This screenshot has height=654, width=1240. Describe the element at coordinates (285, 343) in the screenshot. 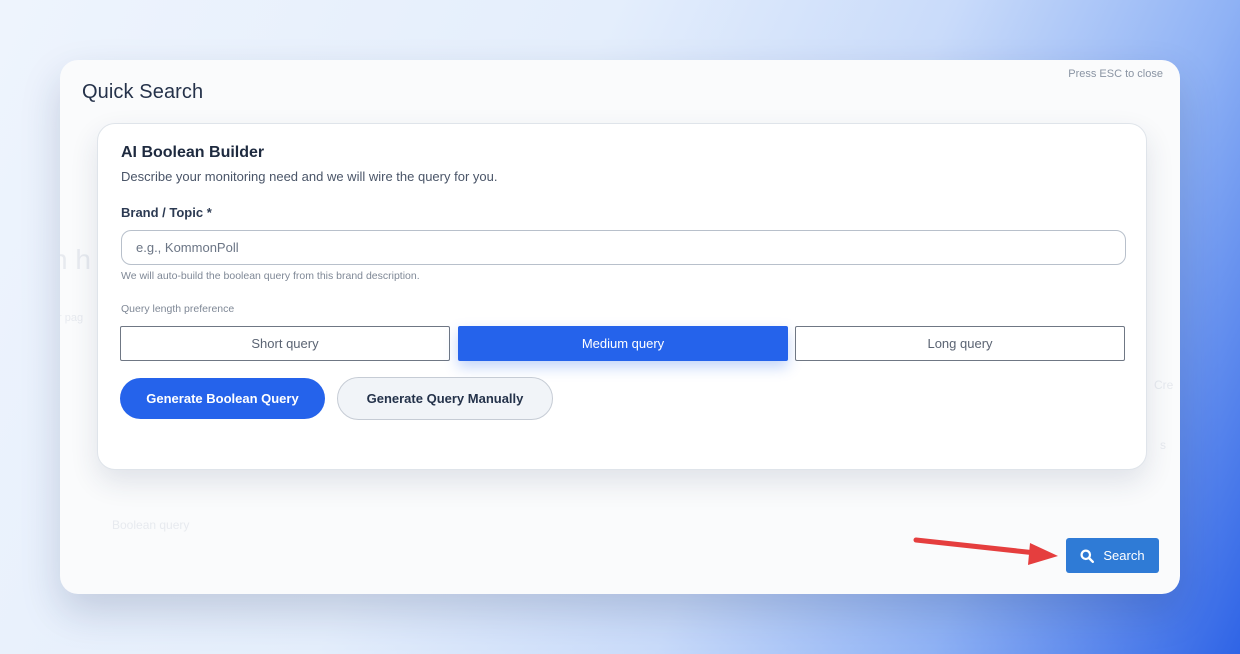

I see `short-query-option: Short query` at that location.